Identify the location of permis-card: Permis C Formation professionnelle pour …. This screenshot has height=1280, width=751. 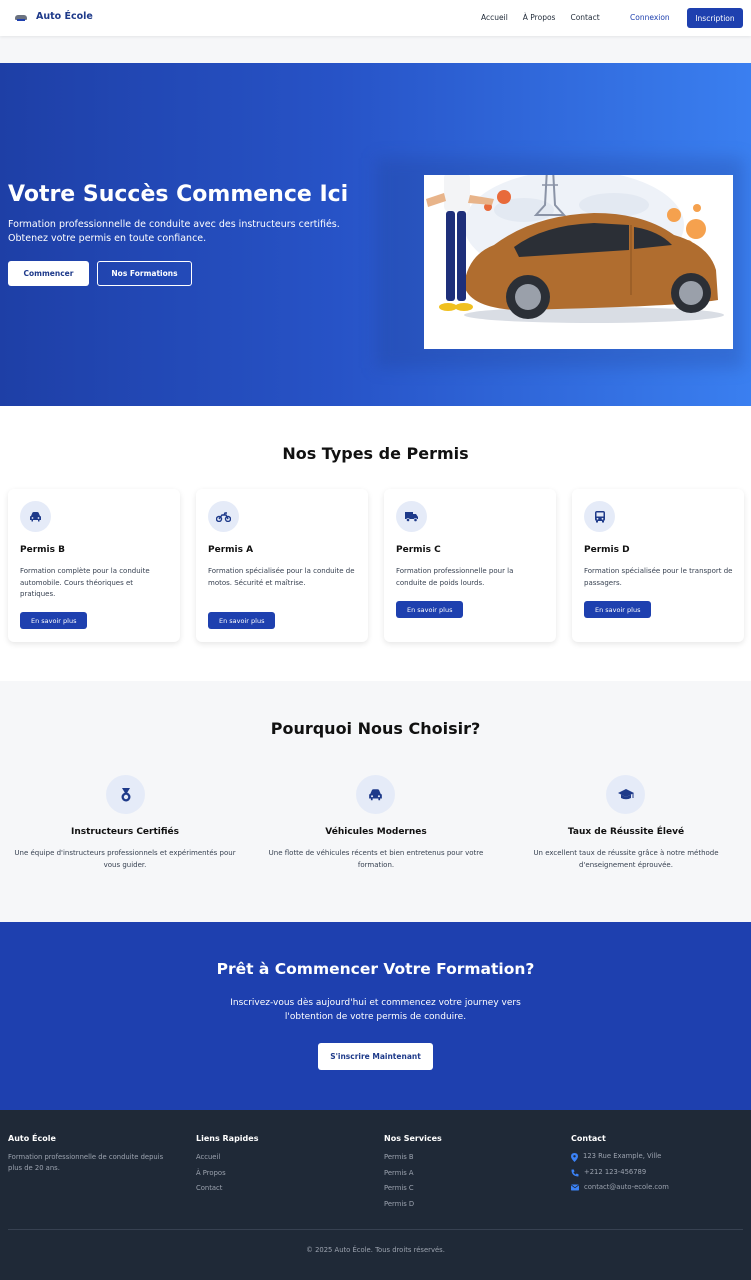
(470, 565).